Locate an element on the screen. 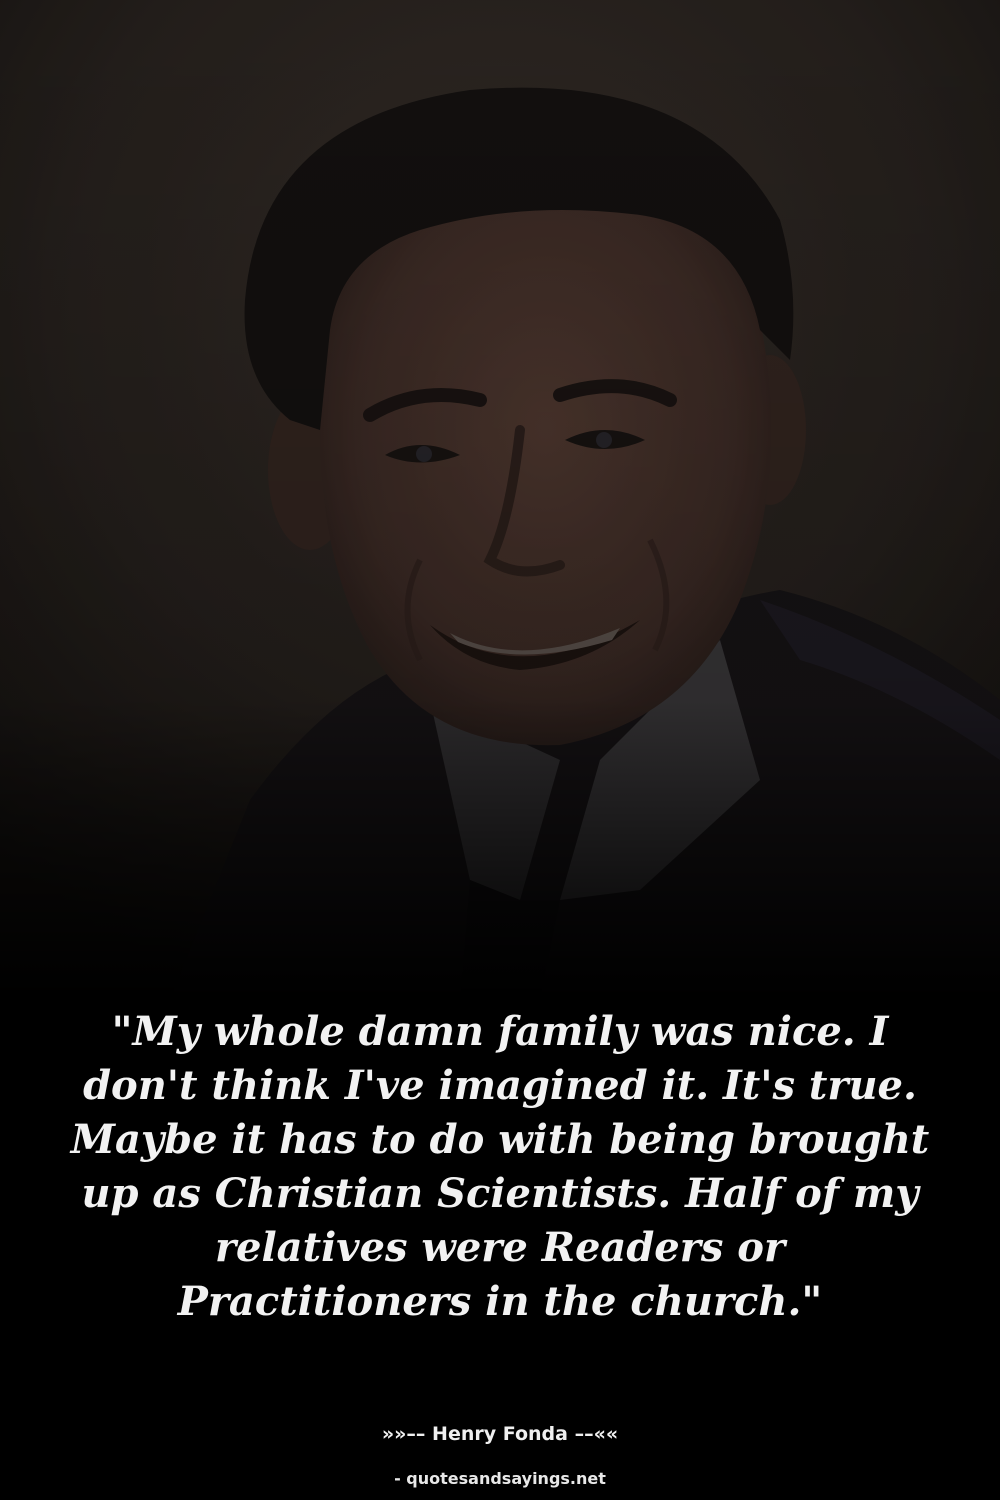 This screenshot has width=1000, height=1500. source-credit: - quotesandsayings.net is located at coordinates (500, 1478).